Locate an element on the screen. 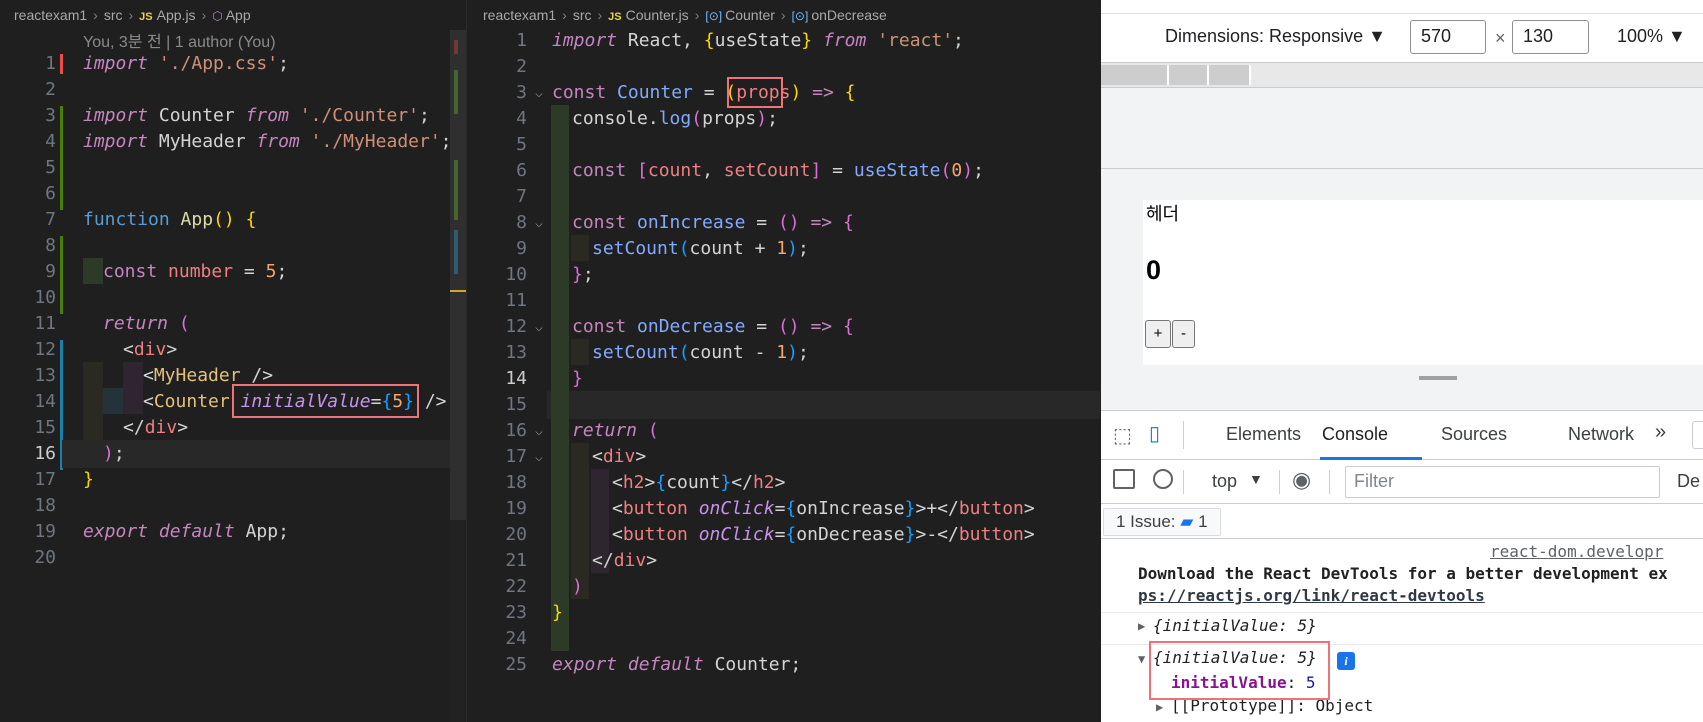 This screenshot has width=1703, height=722. breadcrumb-symbol: Counter is located at coordinates (750, 15).